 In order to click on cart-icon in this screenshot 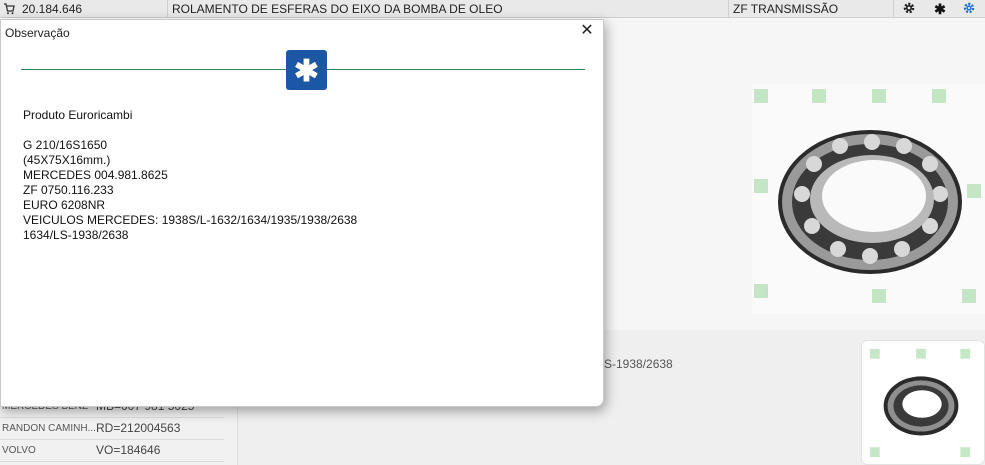, I will do `click(9, 9)`.